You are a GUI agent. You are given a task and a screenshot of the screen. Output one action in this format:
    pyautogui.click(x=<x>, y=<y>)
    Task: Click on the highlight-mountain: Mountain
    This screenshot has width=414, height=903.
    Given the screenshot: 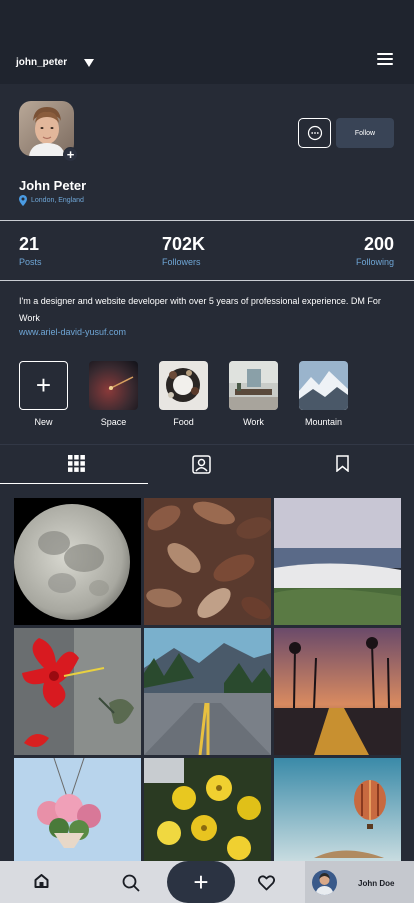 What is the action you would take?
    pyautogui.click(x=323, y=394)
    